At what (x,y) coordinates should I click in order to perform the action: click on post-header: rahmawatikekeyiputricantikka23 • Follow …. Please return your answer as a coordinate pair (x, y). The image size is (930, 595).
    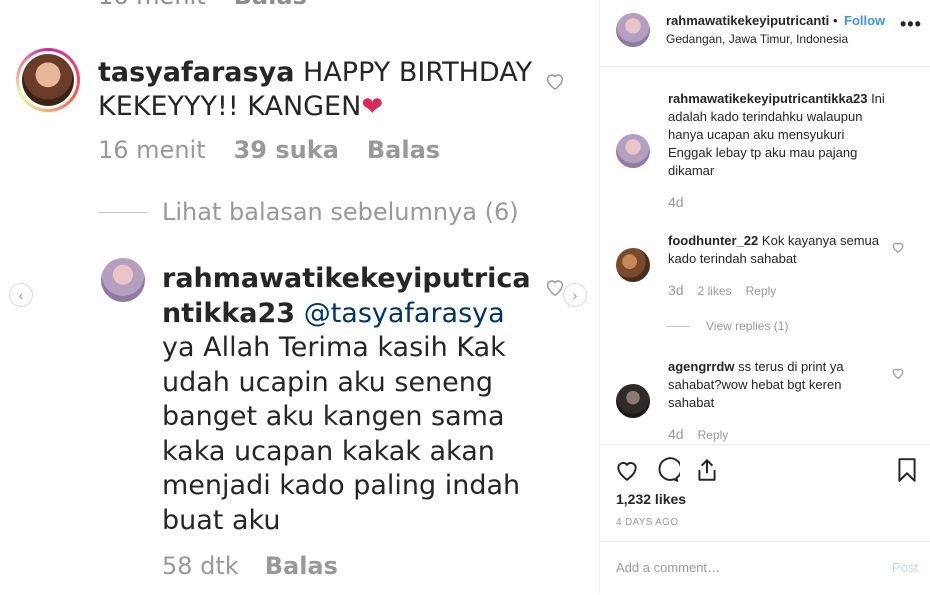
    Looking at the image, I should click on (765, 33).